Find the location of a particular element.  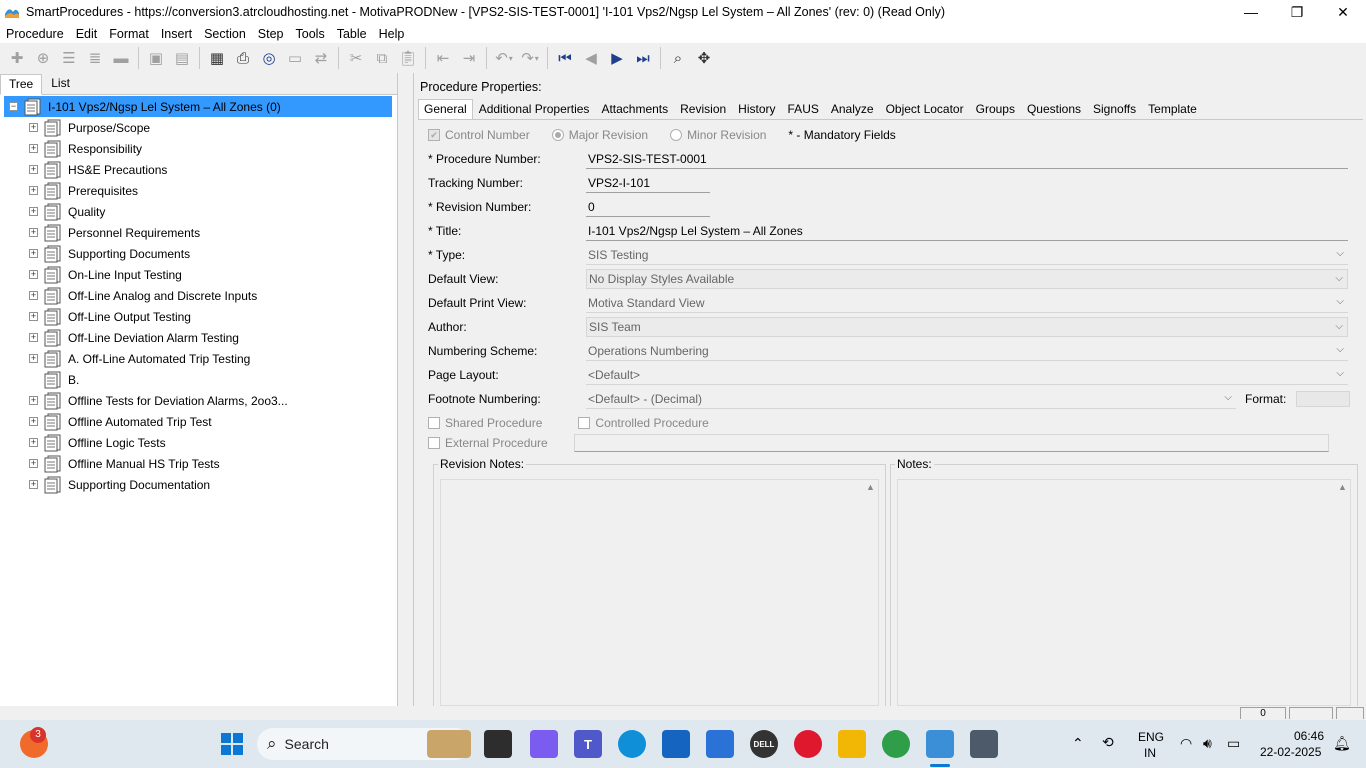

task-view-icon is located at coordinates (498, 744).